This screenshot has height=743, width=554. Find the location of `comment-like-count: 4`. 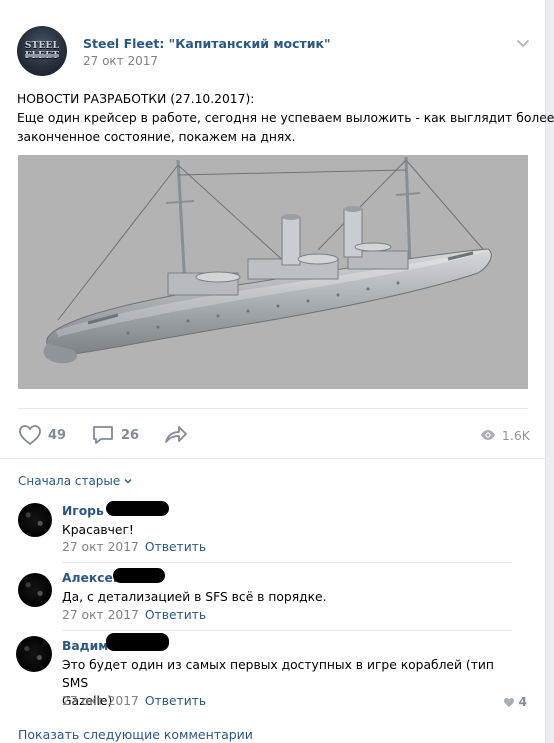

comment-like-count: 4 is located at coordinates (522, 702).